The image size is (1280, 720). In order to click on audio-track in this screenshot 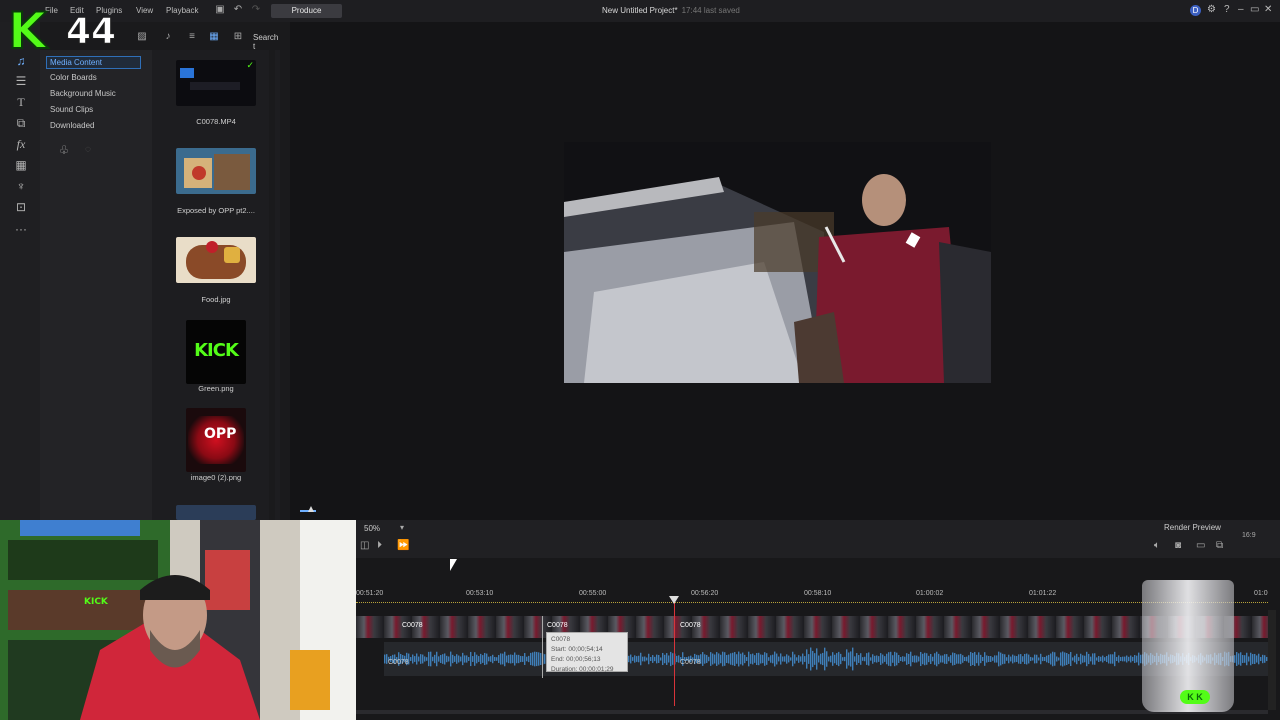, I will do `click(826, 659)`.